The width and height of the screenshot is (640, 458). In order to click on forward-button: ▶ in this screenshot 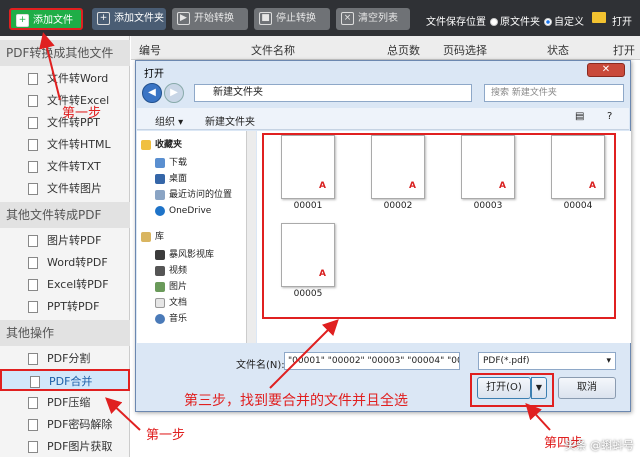, I will do `click(174, 93)`.